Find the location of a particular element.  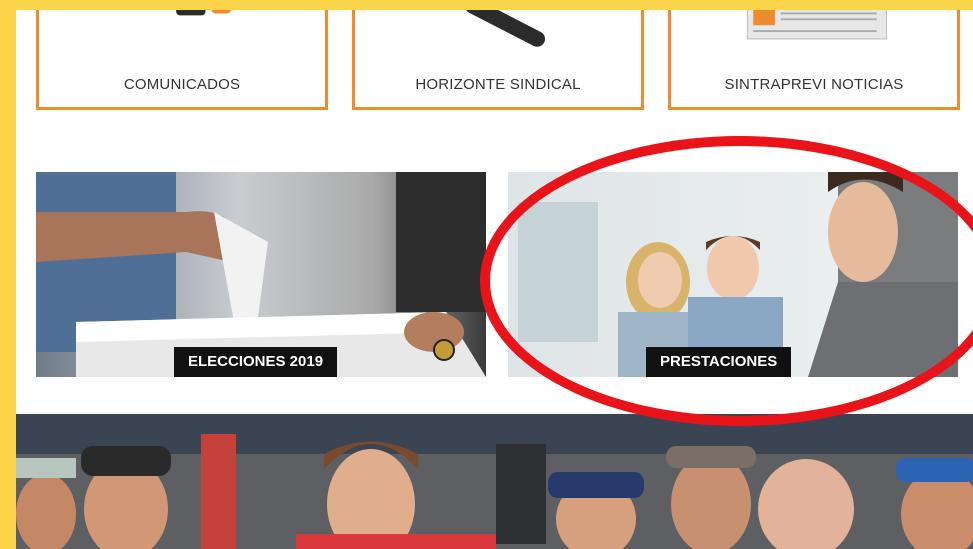

card-label: HORIZONTE SINDICAL is located at coordinates (498, 84).